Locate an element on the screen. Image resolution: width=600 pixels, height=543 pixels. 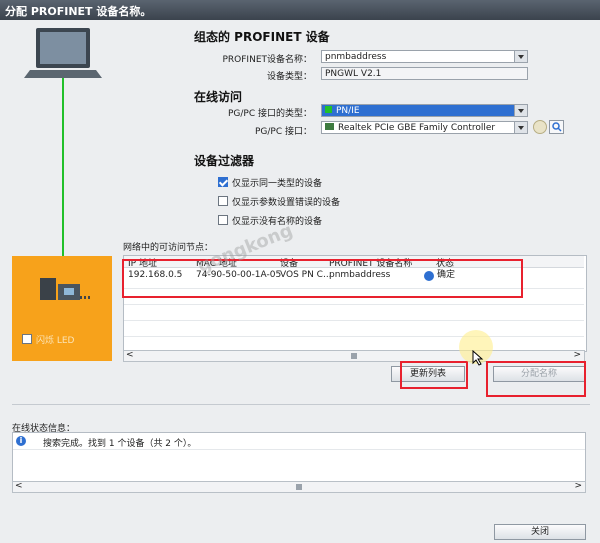
flash-led-label: 闪烁 LED is located at coordinates (55, 341).